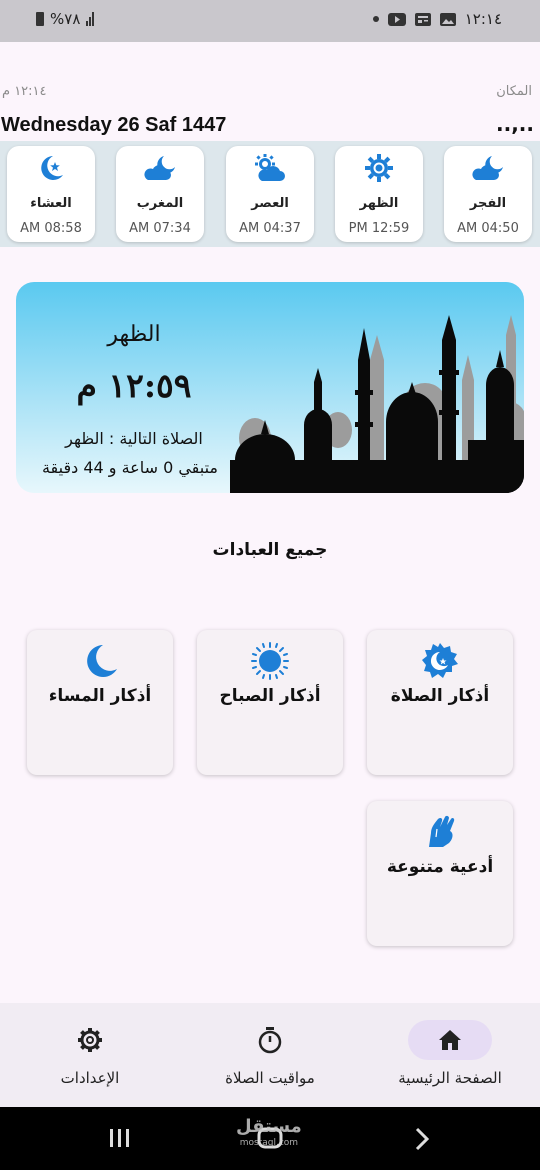 The image size is (540, 1170). What do you see at coordinates (437, 19) in the screenshot?
I see `status-right: ١٢:١٤` at bounding box center [437, 19].